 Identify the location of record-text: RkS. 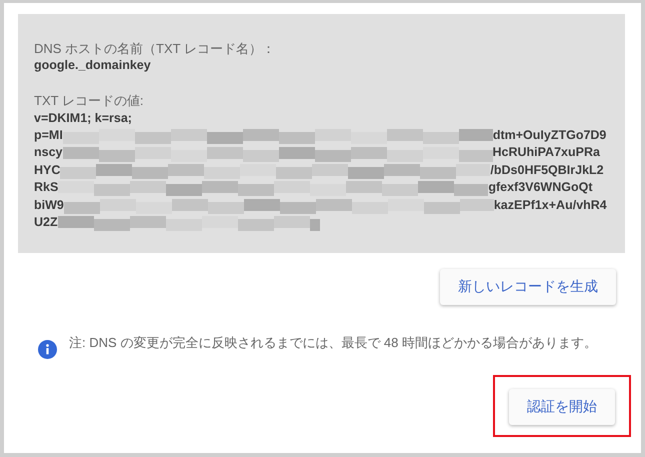
(46, 187).